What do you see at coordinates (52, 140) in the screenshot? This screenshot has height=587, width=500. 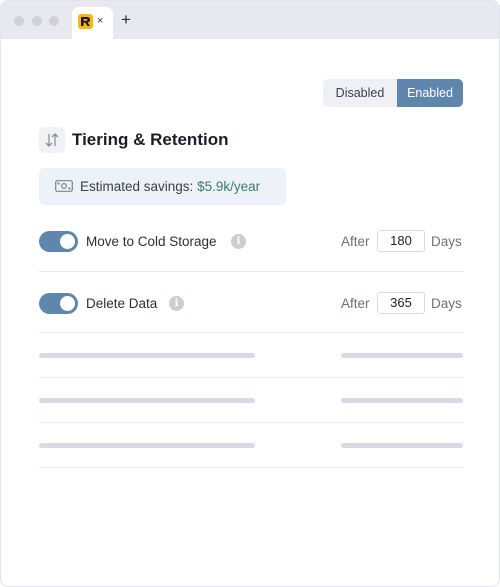 I see `sort-arrows-icon` at bounding box center [52, 140].